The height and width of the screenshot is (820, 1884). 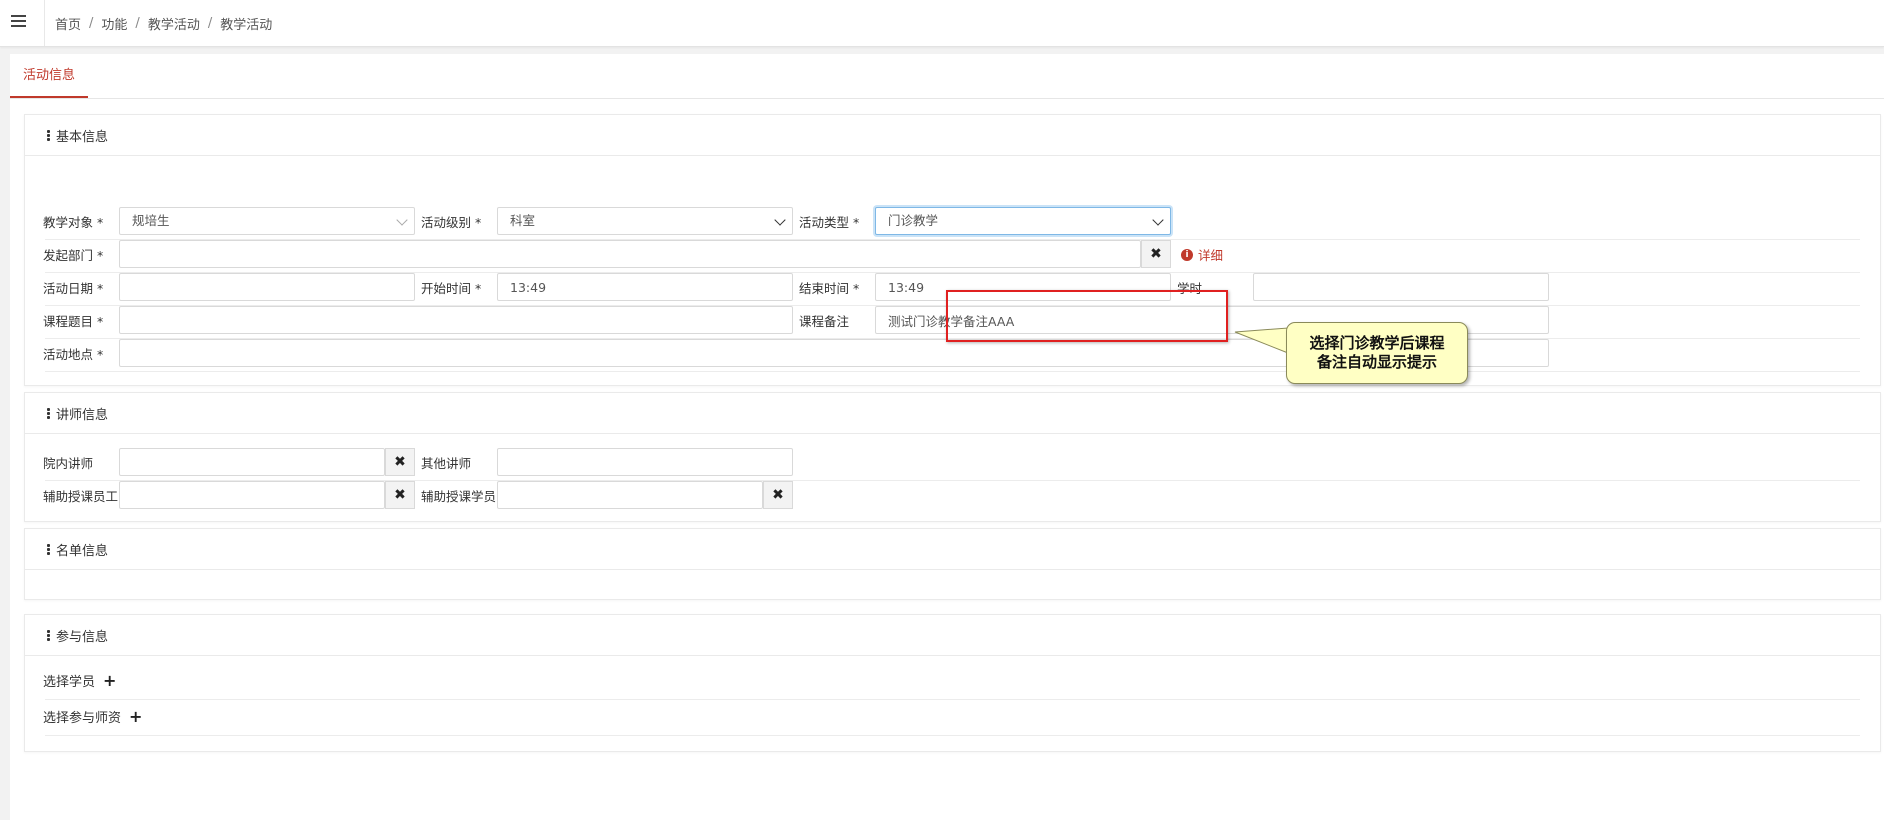 I want to click on breadcrumb: 首页 / 功能 / 教学活动 / 教学活动, so click(x=158, y=23).